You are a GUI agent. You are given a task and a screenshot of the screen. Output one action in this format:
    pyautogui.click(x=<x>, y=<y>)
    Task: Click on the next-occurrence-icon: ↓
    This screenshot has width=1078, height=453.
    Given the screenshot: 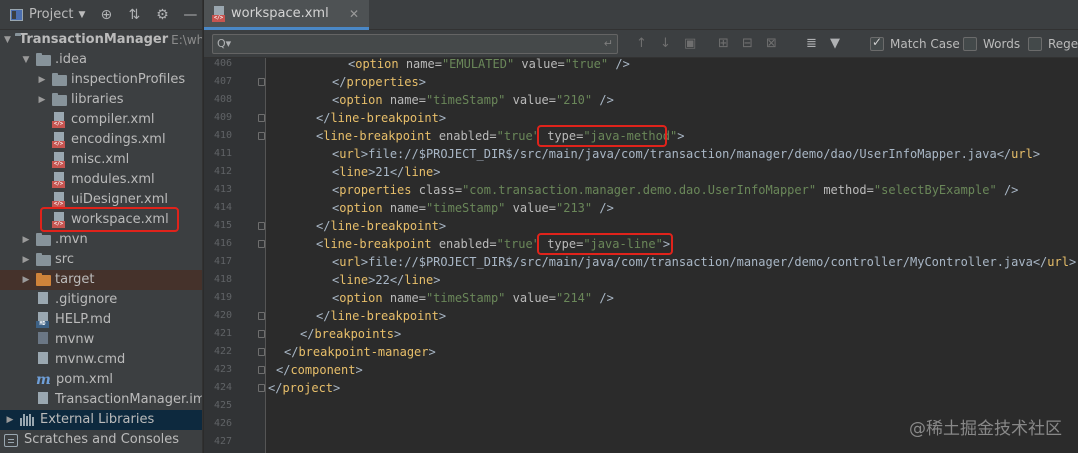 What is the action you would take?
    pyautogui.click(x=665, y=43)
    